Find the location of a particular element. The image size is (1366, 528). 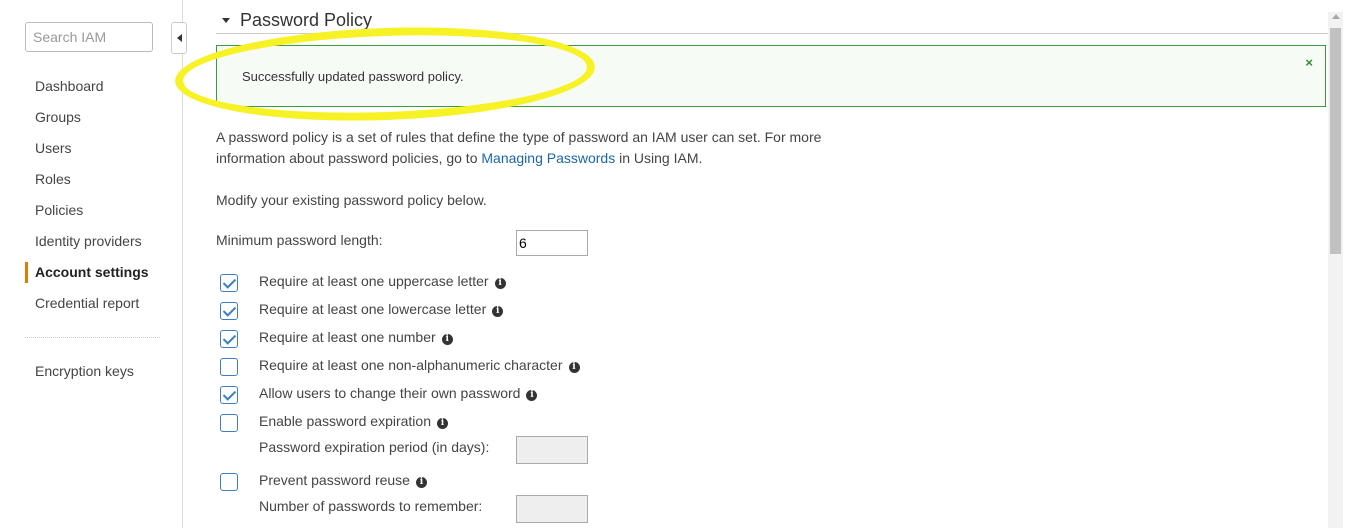

sidebar-item-dashboard: Dashboard is located at coordinates (95, 86).